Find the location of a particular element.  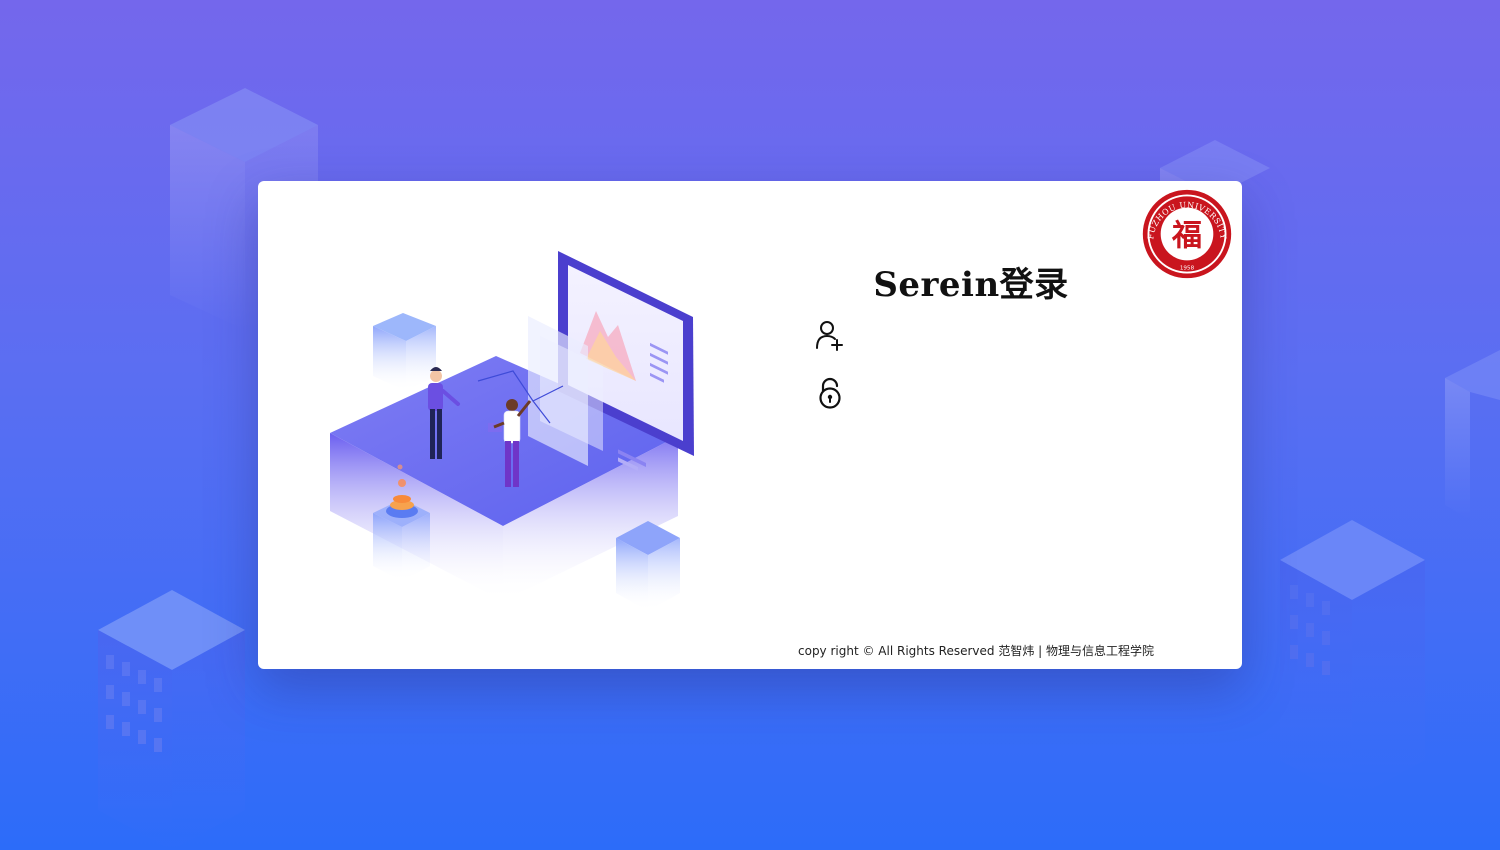

data-analysis-illustration is located at coordinates (512, 431).